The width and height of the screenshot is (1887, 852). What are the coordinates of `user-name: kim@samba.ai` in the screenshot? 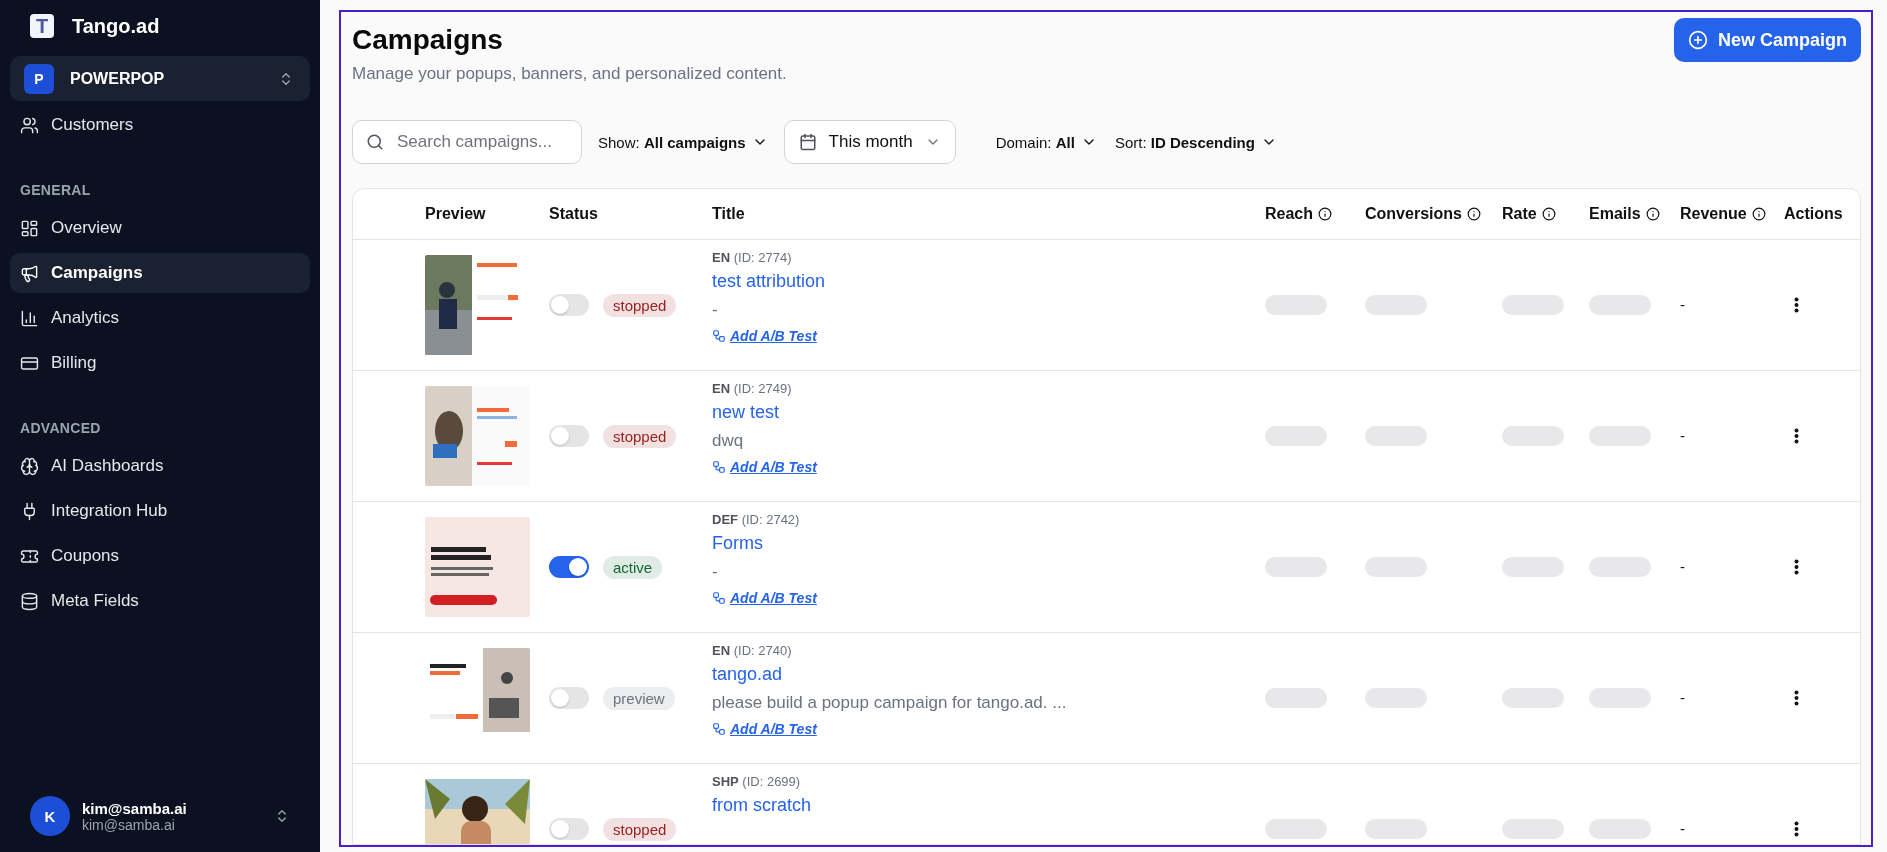 It's located at (135, 808).